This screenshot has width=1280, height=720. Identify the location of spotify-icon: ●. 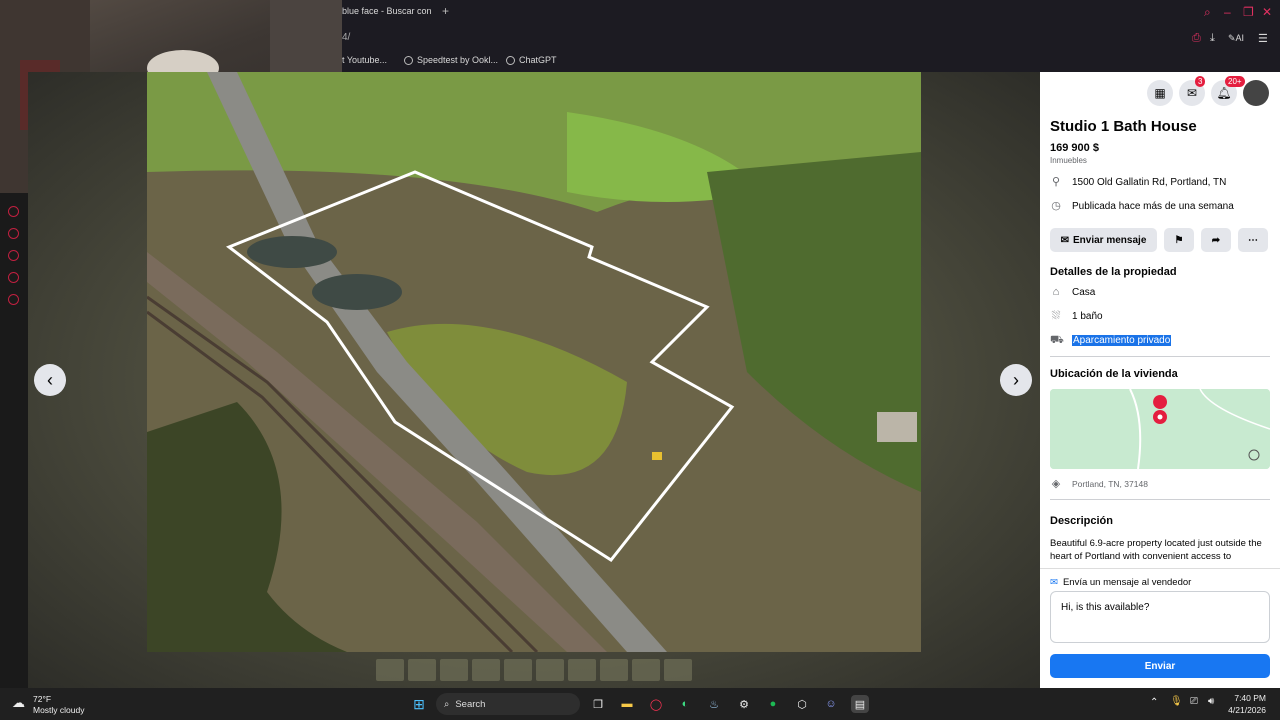
(773, 704).